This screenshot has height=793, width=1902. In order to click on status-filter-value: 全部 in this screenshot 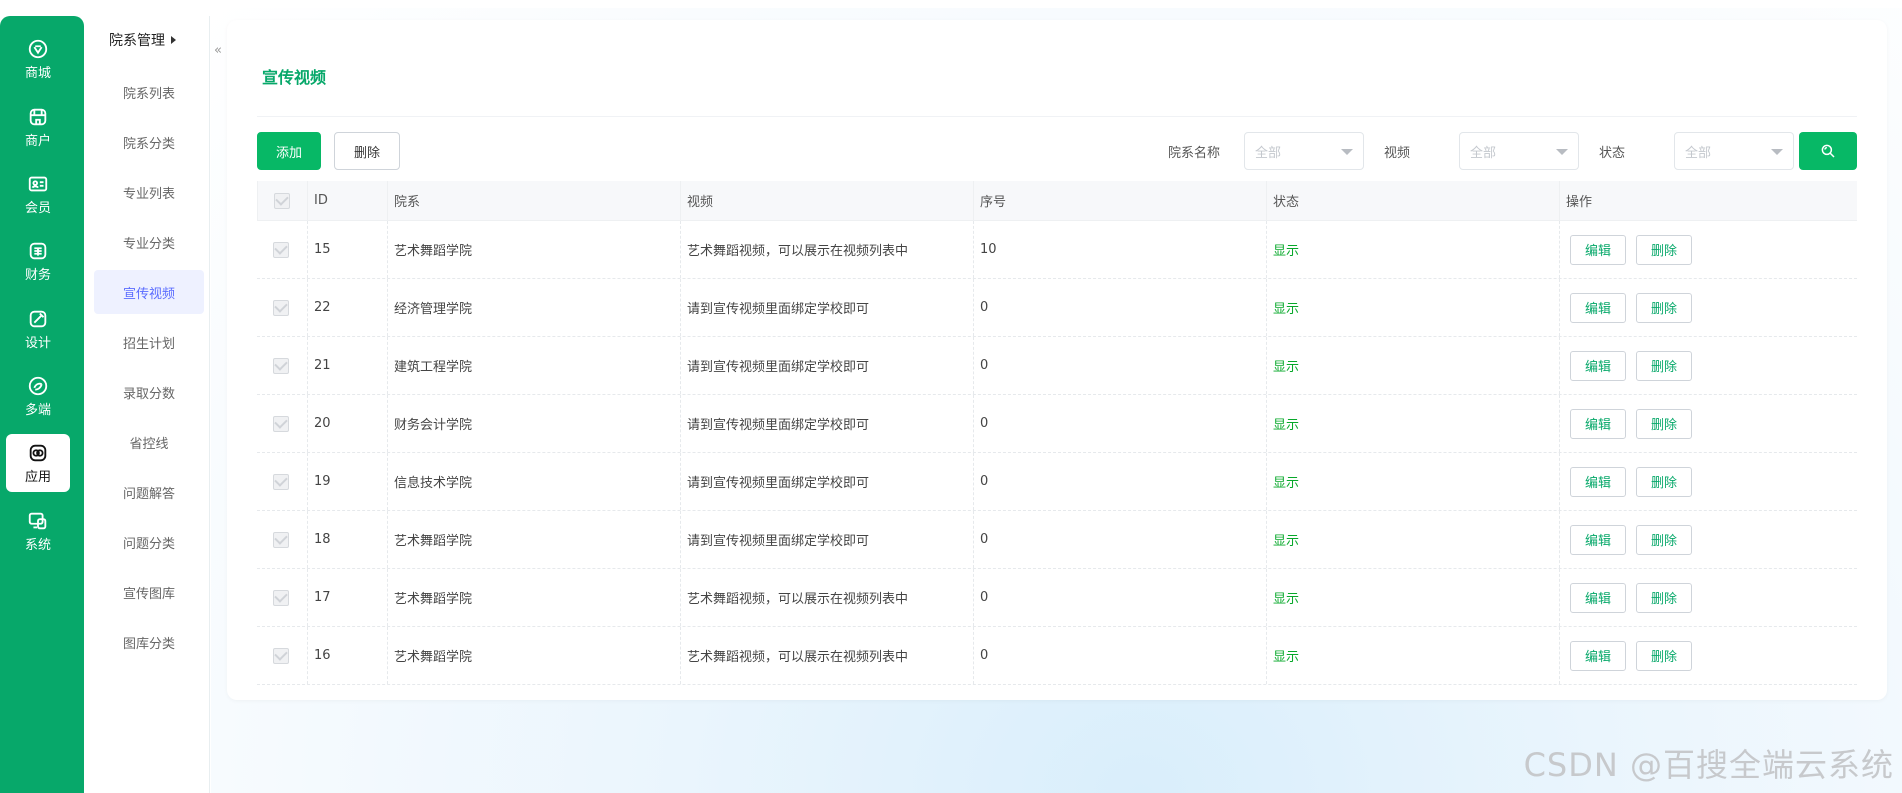, I will do `click(1698, 153)`.